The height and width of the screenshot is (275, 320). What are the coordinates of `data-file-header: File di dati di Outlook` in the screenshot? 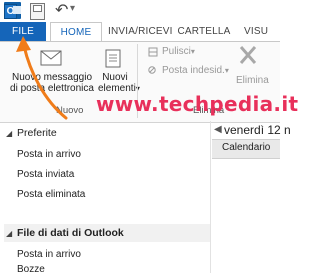 It's located at (70, 233).